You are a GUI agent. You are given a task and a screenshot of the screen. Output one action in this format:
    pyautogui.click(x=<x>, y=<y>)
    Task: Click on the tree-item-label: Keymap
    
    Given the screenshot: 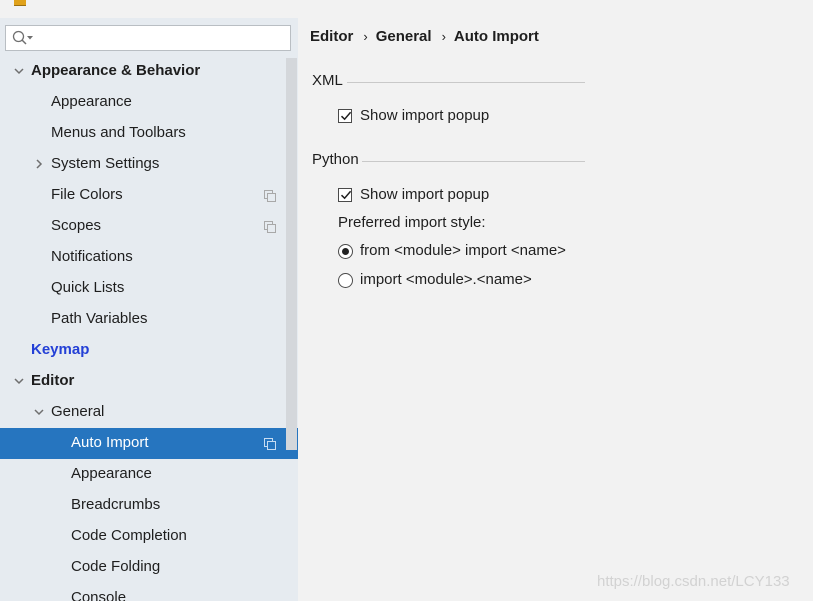 What is the action you would take?
    pyautogui.click(x=60, y=349)
    